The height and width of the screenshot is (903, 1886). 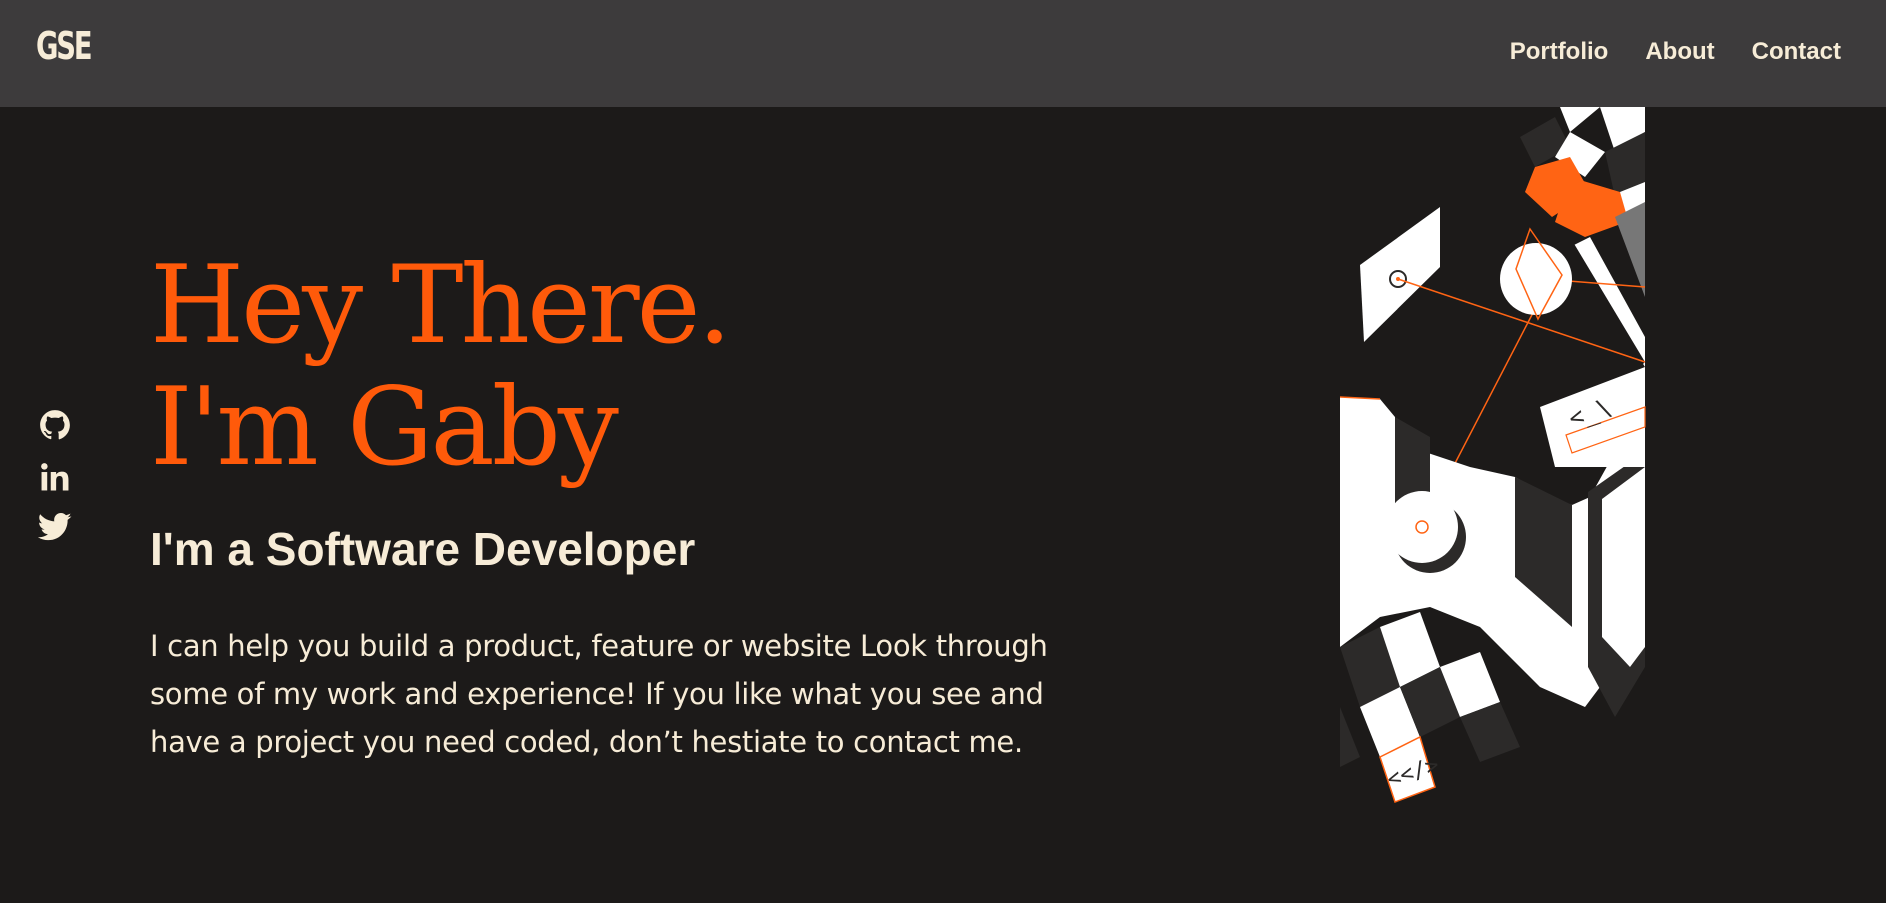 I want to click on github-icon, so click(x=57, y=427).